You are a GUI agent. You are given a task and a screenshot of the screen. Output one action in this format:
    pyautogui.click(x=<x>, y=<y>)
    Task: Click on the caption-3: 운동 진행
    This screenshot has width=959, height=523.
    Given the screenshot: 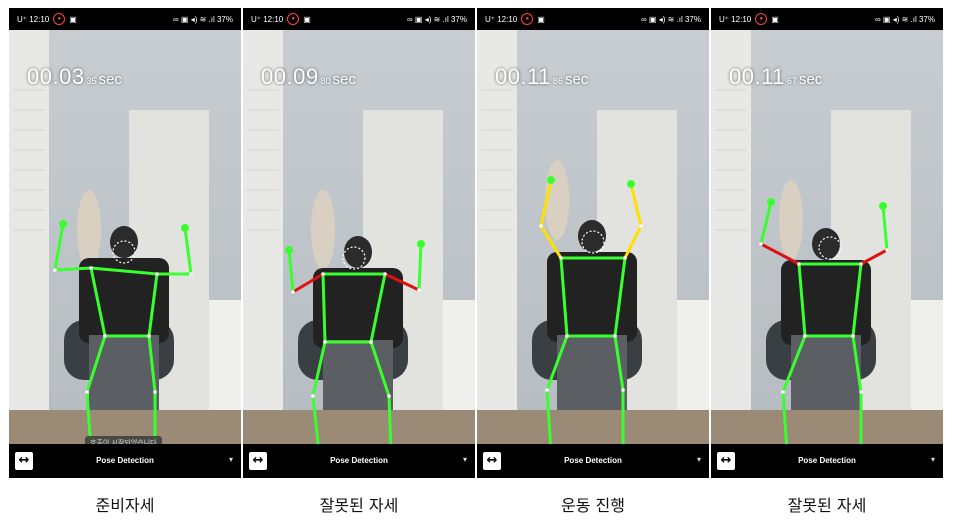 What is the action you would take?
    pyautogui.click(x=593, y=505)
    